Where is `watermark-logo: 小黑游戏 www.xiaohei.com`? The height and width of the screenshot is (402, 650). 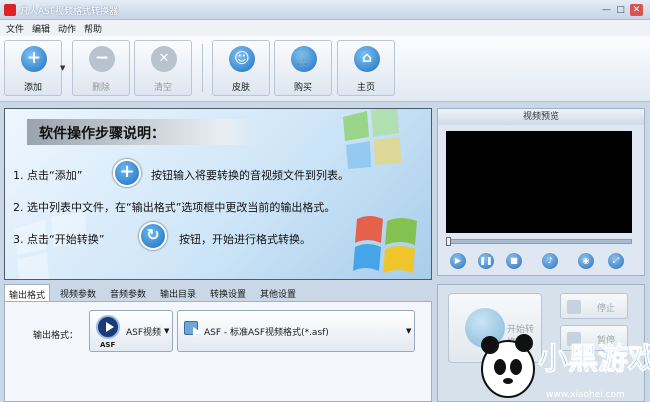
watermark-logo: 小黑游戏 www.xiaohei.com is located at coordinates (565, 367).